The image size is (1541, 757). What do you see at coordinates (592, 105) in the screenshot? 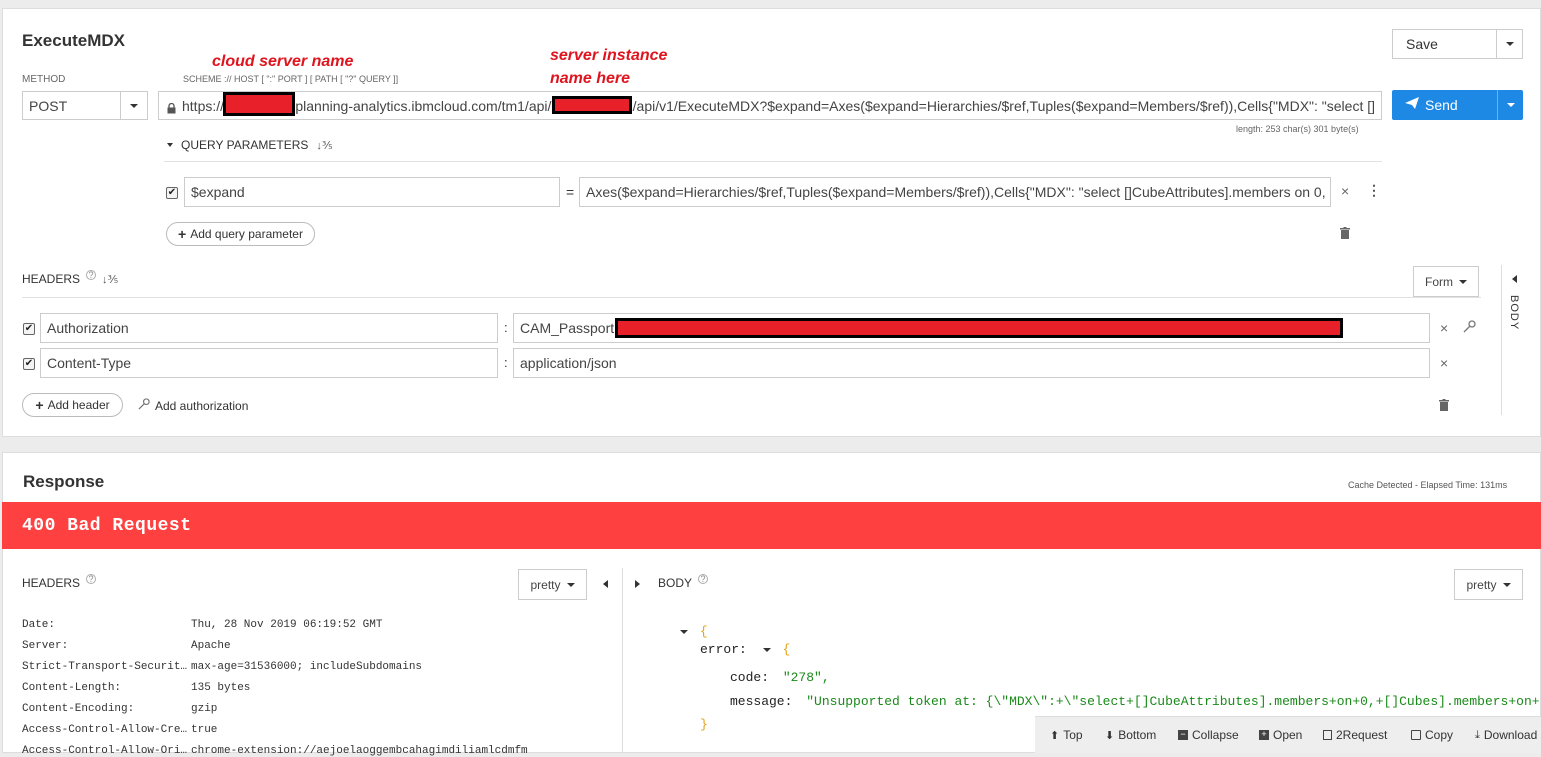
I see `redaction-server-instance` at bounding box center [592, 105].